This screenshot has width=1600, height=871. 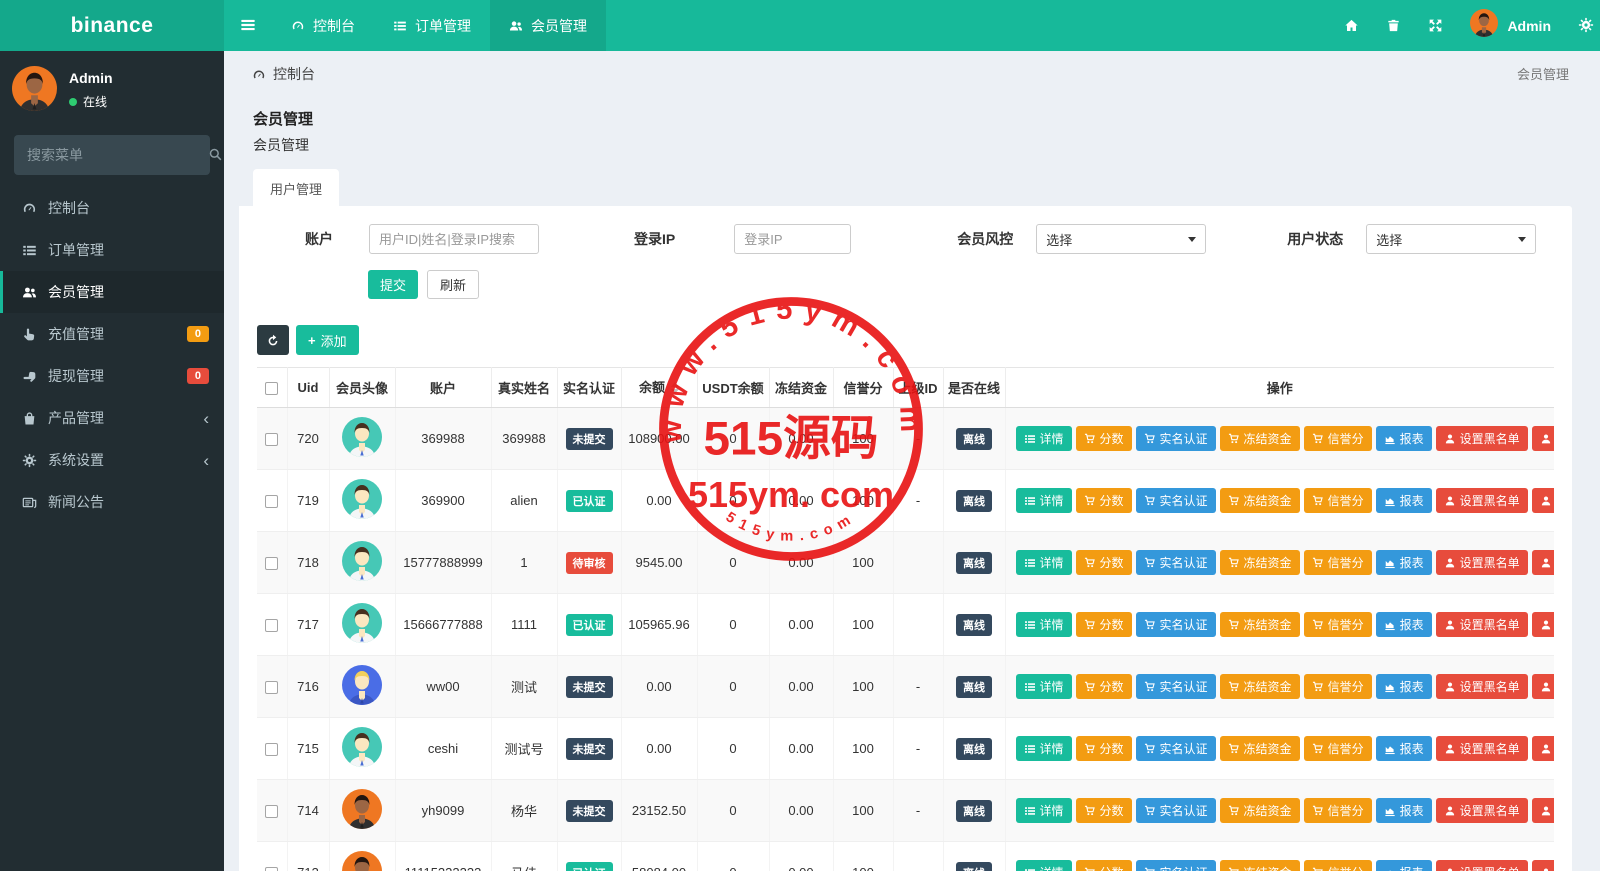 I want to click on tab-user-management: 用户管理, so click(x=296, y=188).